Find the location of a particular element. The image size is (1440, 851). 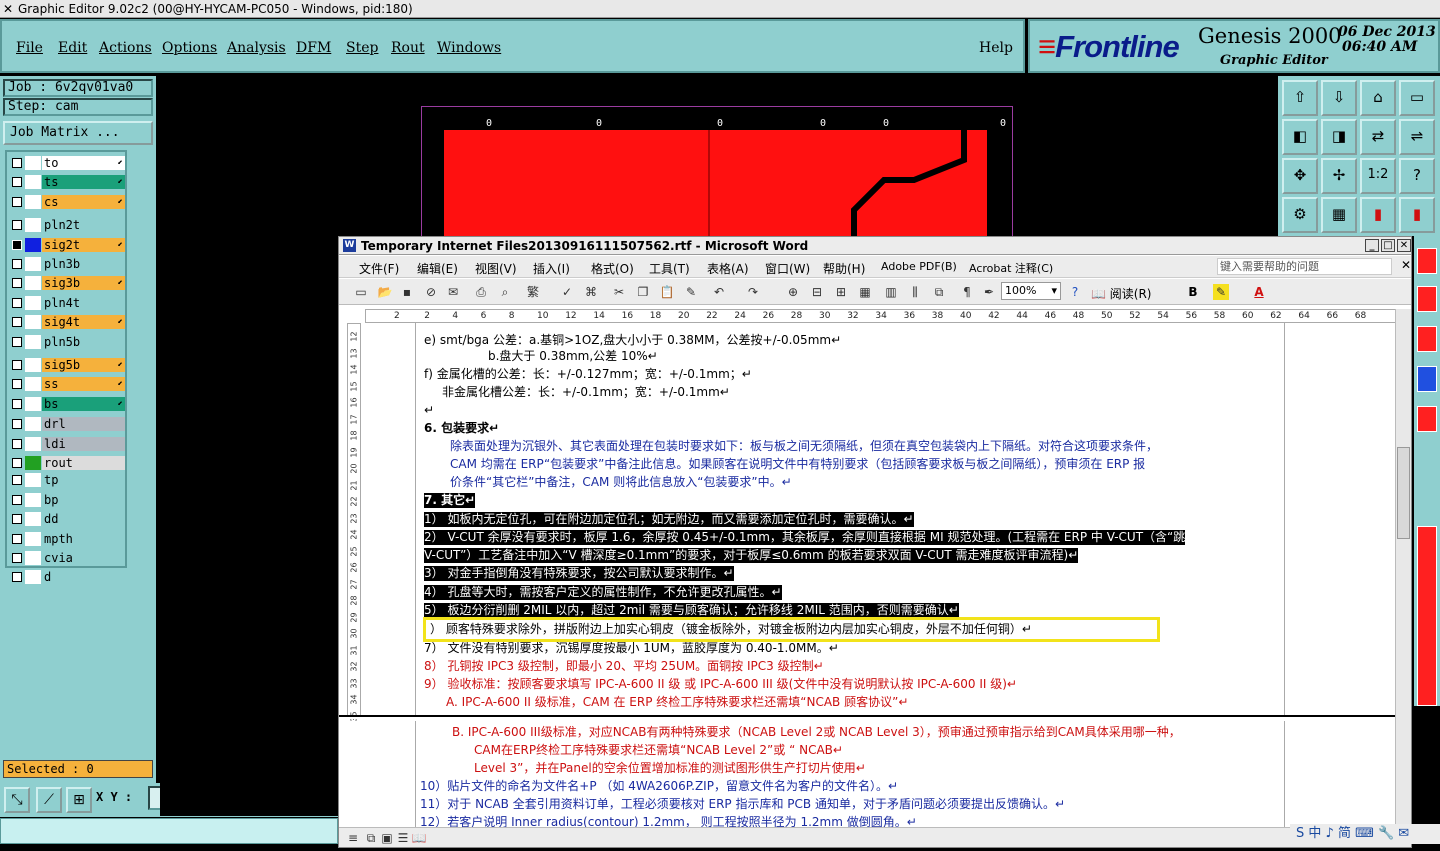

maximize-button: □ is located at coordinates (1388, 245).